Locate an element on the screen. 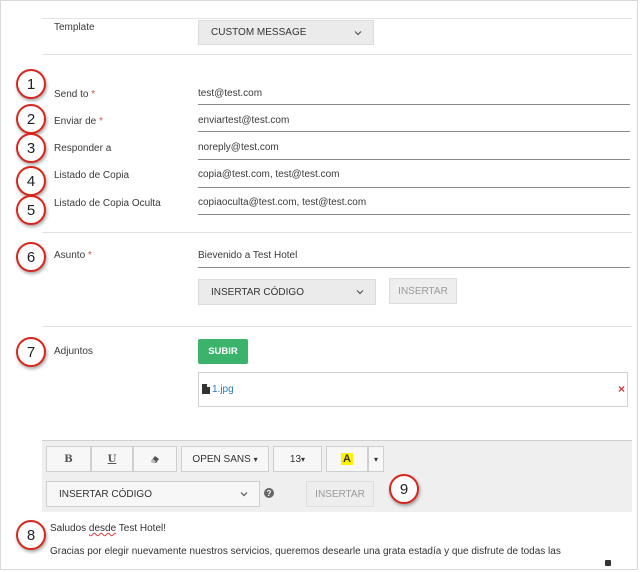 The width and height of the screenshot is (640, 572). responder-a-field: noreply@test.com is located at coordinates (238, 147).